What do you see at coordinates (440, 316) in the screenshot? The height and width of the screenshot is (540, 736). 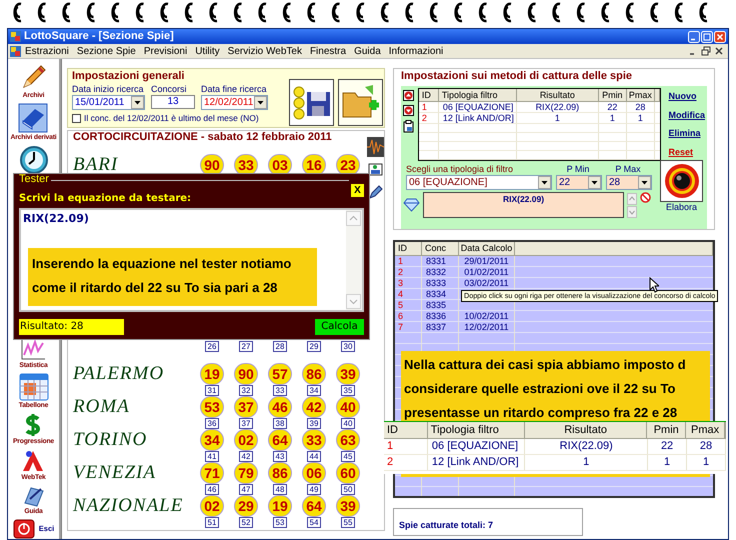 I see `table-cell: 8336` at bounding box center [440, 316].